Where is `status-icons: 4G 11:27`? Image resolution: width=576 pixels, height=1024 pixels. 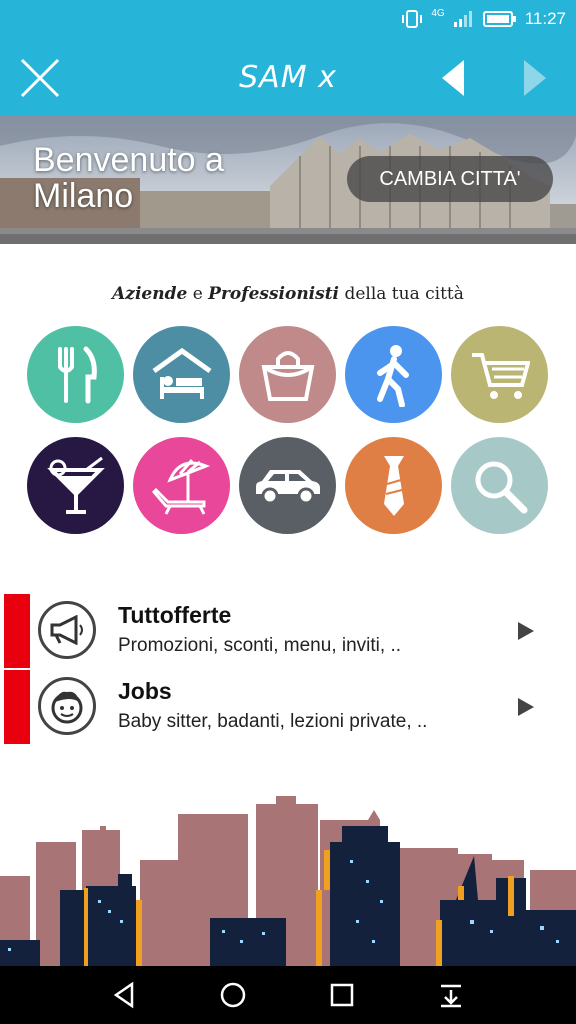 status-icons: 4G 11:27 is located at coordinates (483, 19).